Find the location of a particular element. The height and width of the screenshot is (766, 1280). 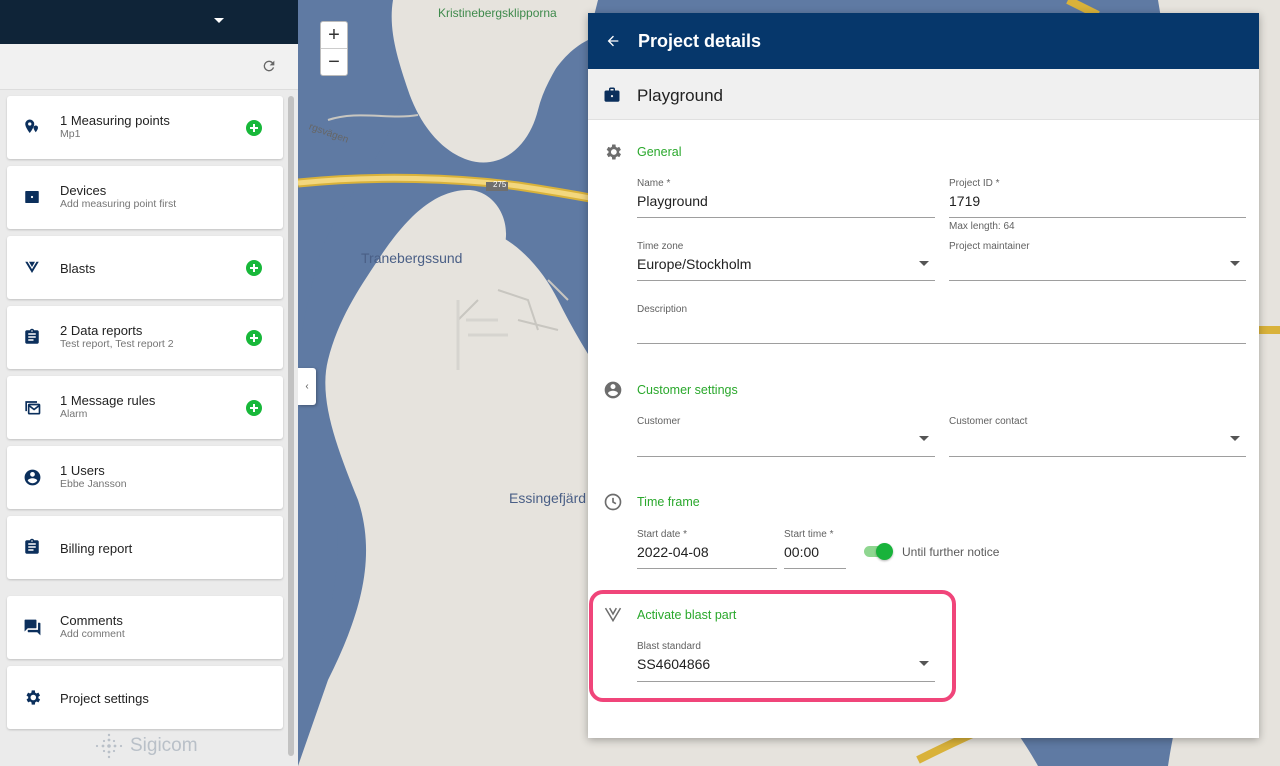

field-value: 00:00 is located at coordinates (802, 552).